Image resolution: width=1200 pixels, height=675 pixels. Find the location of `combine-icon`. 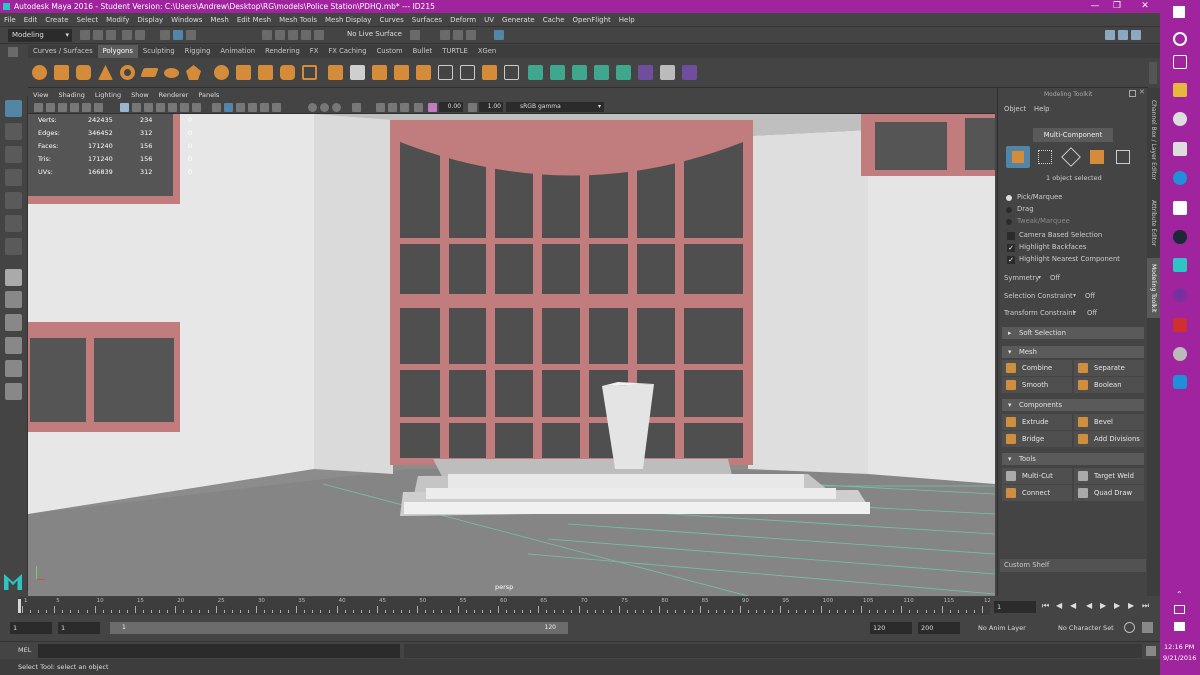

combine-icon is located at coordinates (221, 72).